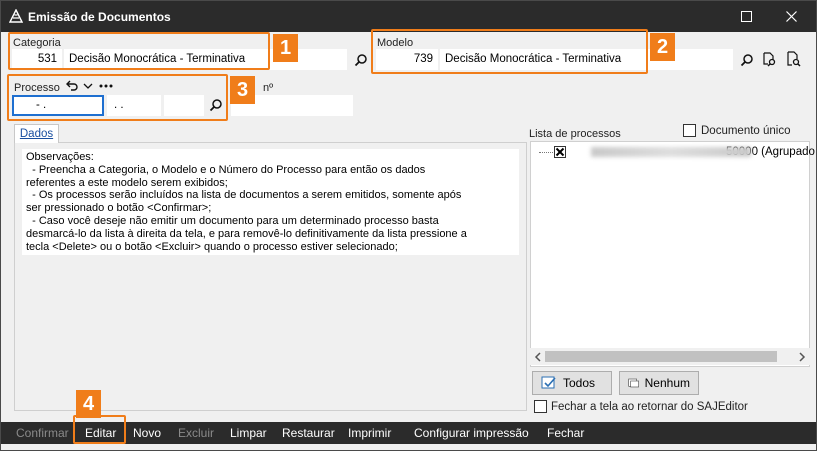 This screenshot has width=817, height=451. What do you see at coordinates (248, 433) in the screenshot?
I see `limpar-button: Limpar` at bounding box center [248, 433].